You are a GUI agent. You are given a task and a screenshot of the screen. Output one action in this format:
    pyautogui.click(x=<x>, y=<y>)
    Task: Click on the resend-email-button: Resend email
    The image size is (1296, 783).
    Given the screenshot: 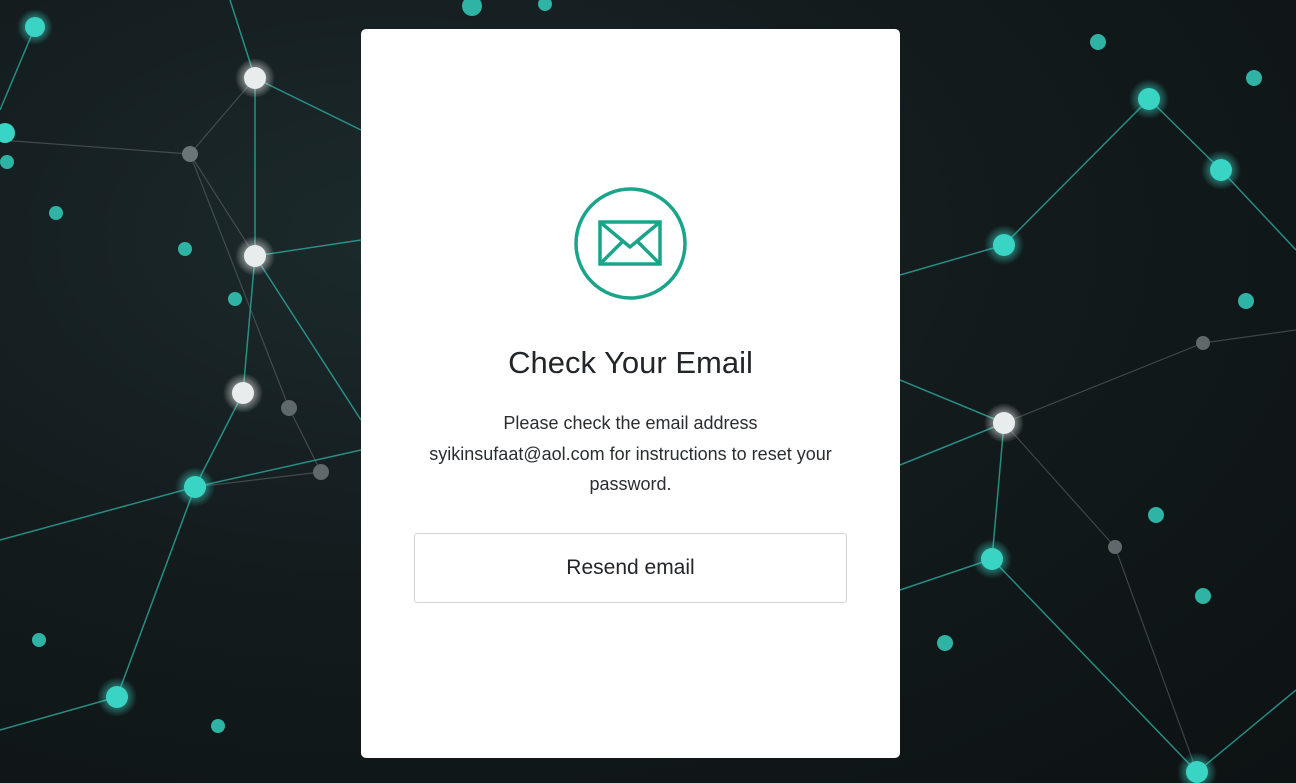 What is the action you would take?
    pyautogui.click(x=630, y=568)
    